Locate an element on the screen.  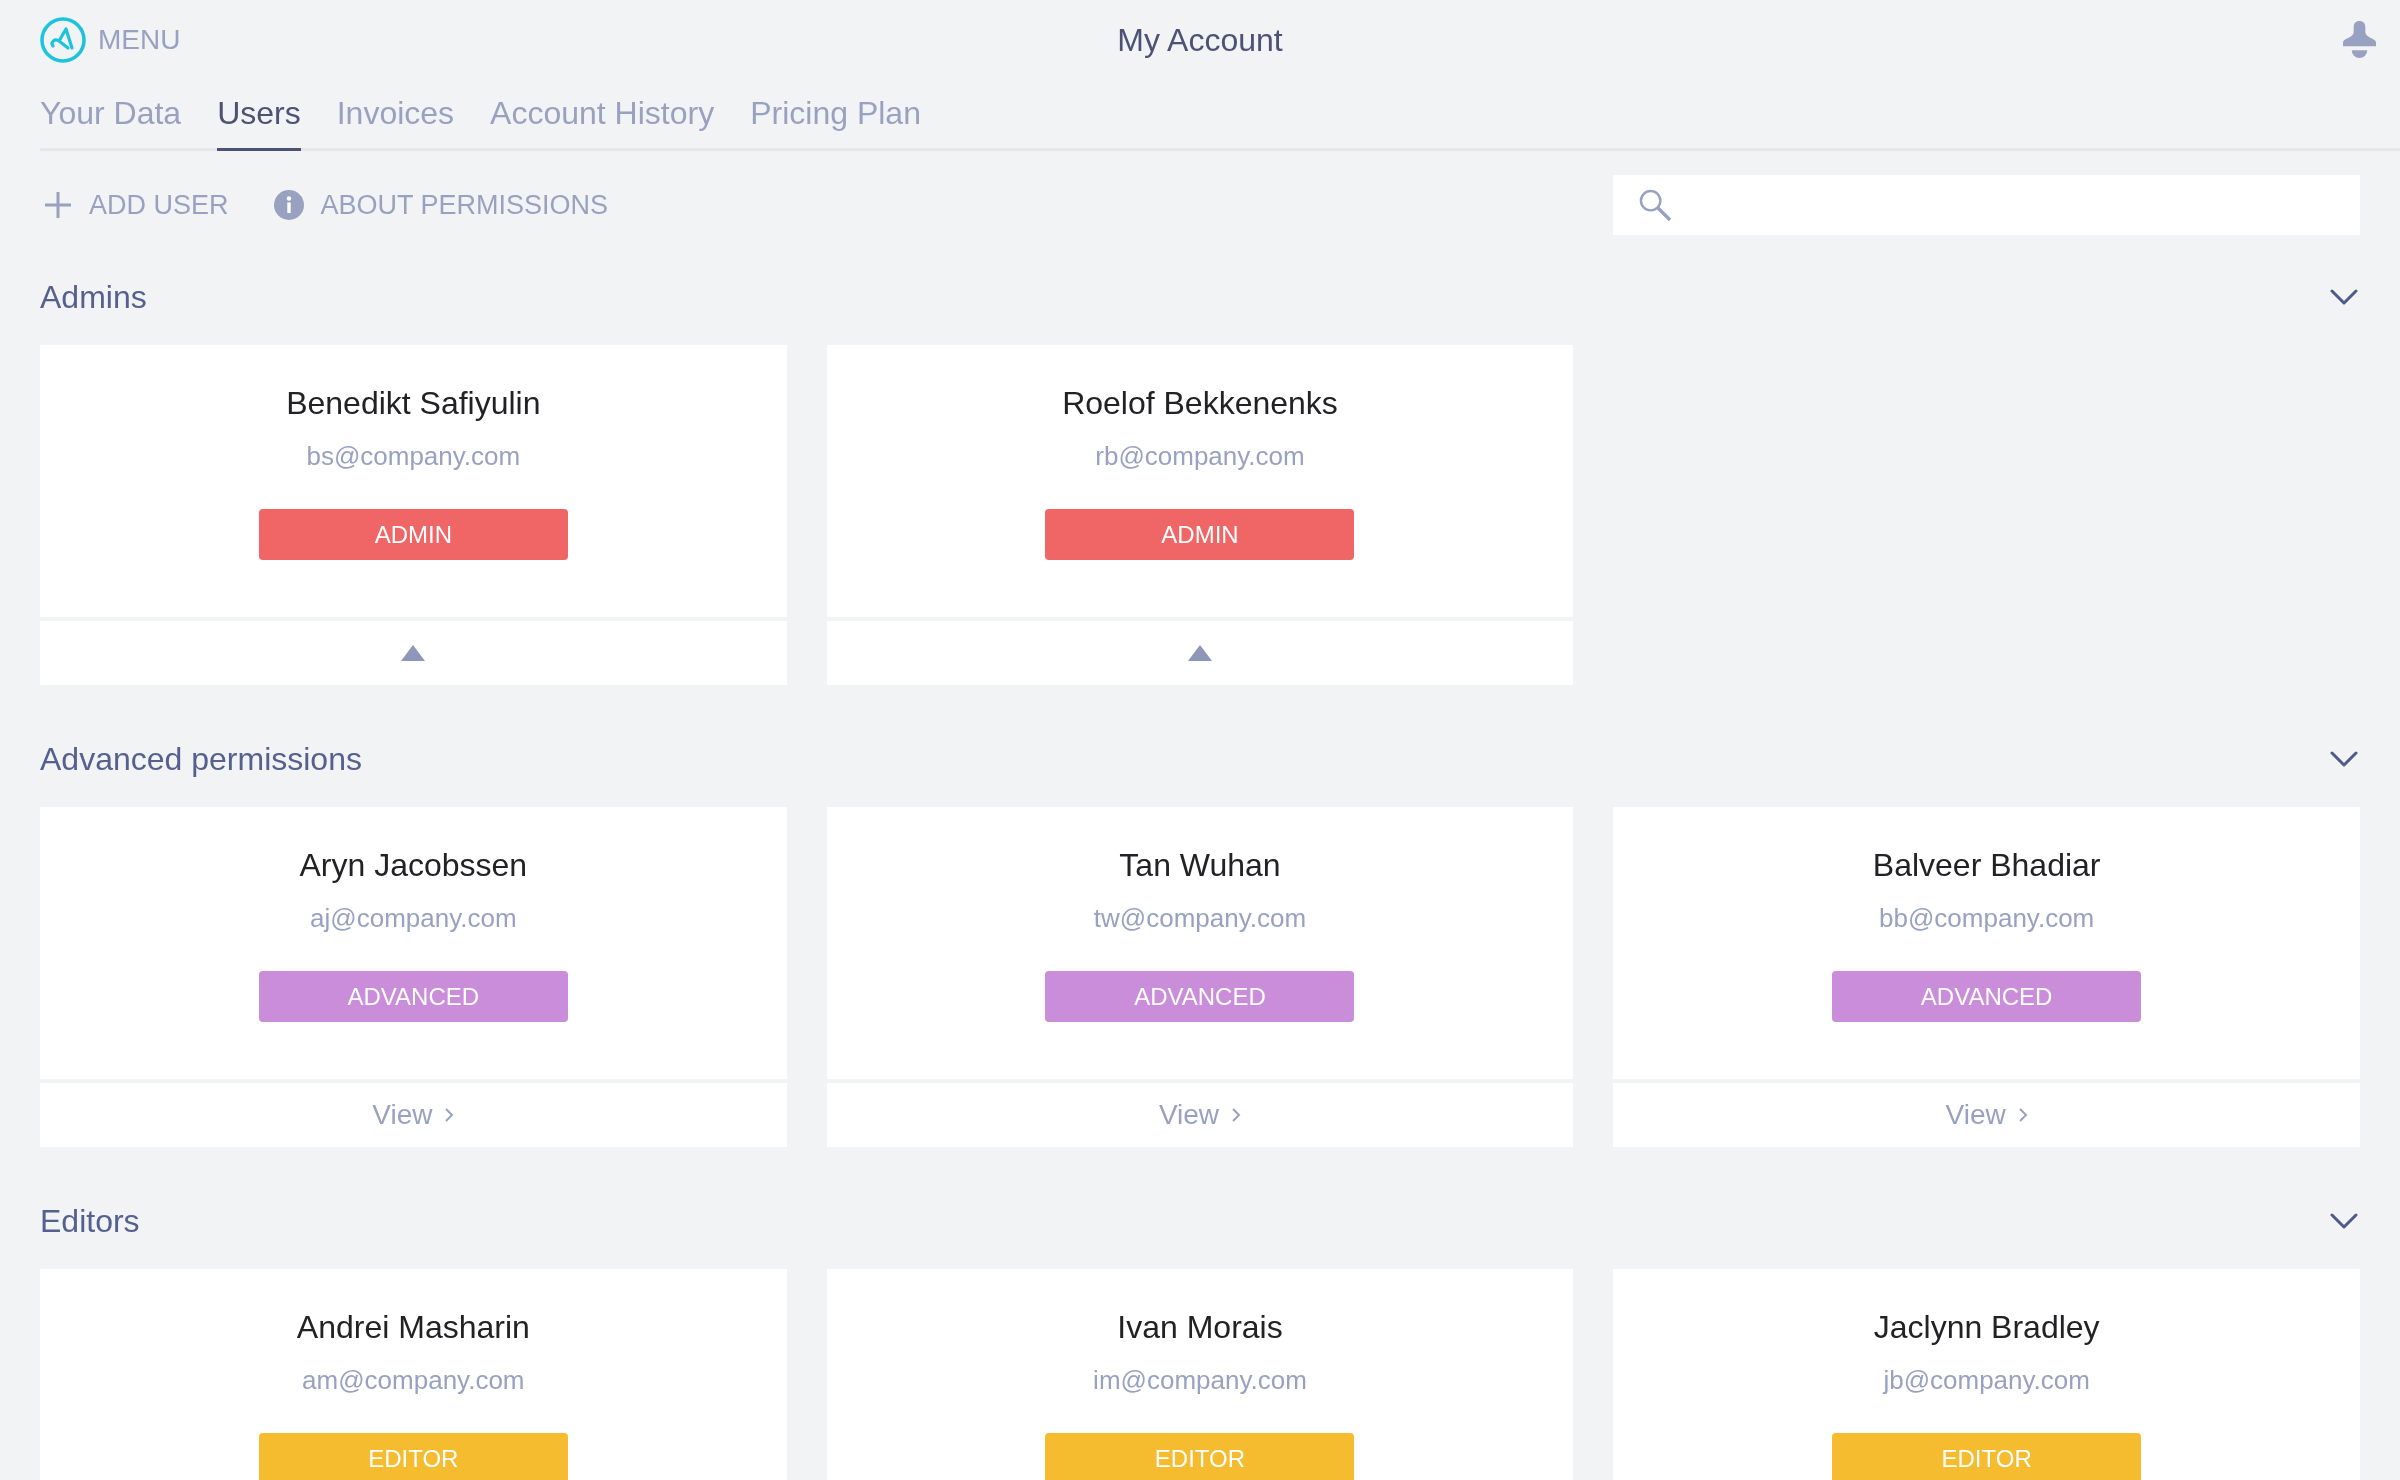
section-title: Advanced permissions is located at coordinates (201, 759).